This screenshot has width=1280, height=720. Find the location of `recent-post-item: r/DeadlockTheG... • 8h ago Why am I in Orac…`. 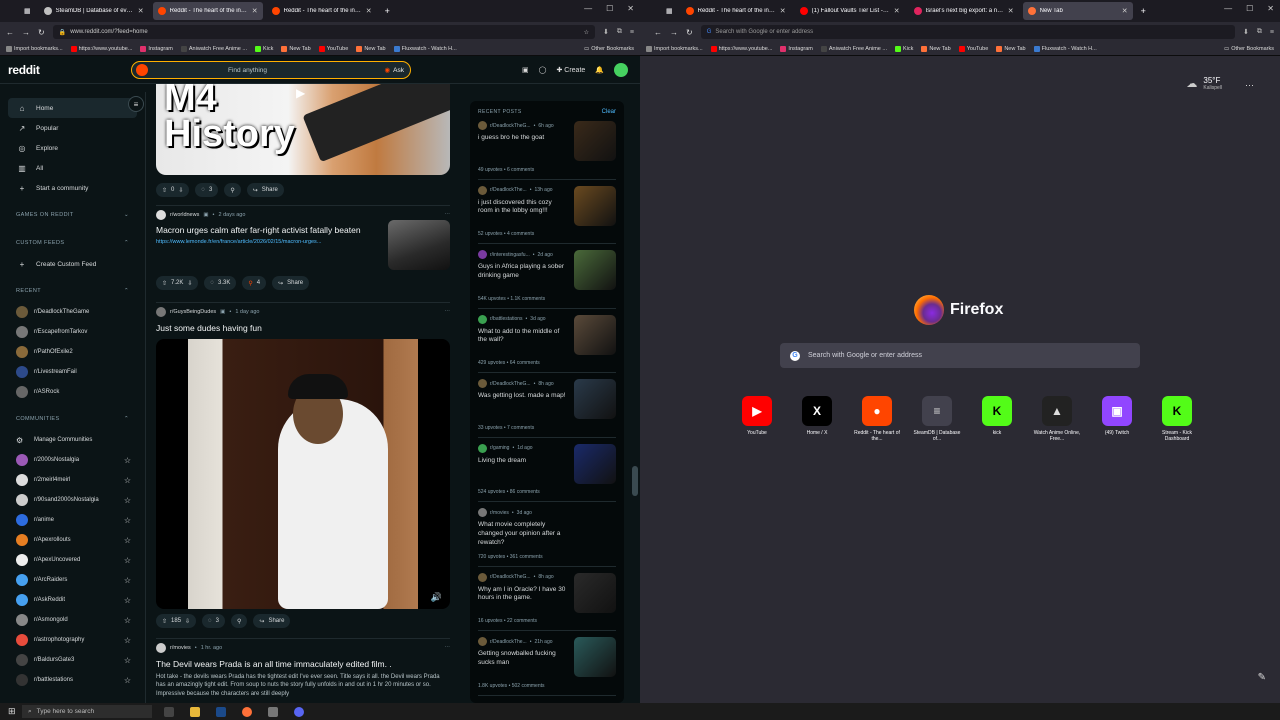

recent-post-item: r/DeadlockTheG... • 8h ago Why am I in Orac… is located at coordinates (547, 599).